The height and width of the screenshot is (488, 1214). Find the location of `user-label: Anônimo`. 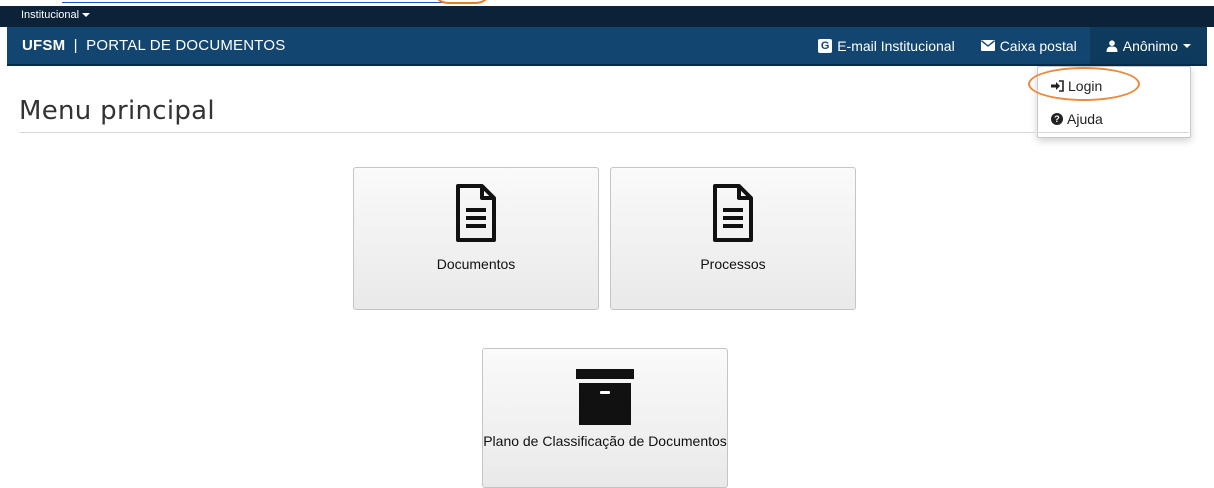

user-label: Anônimo is located at coordinates (1150, 45).